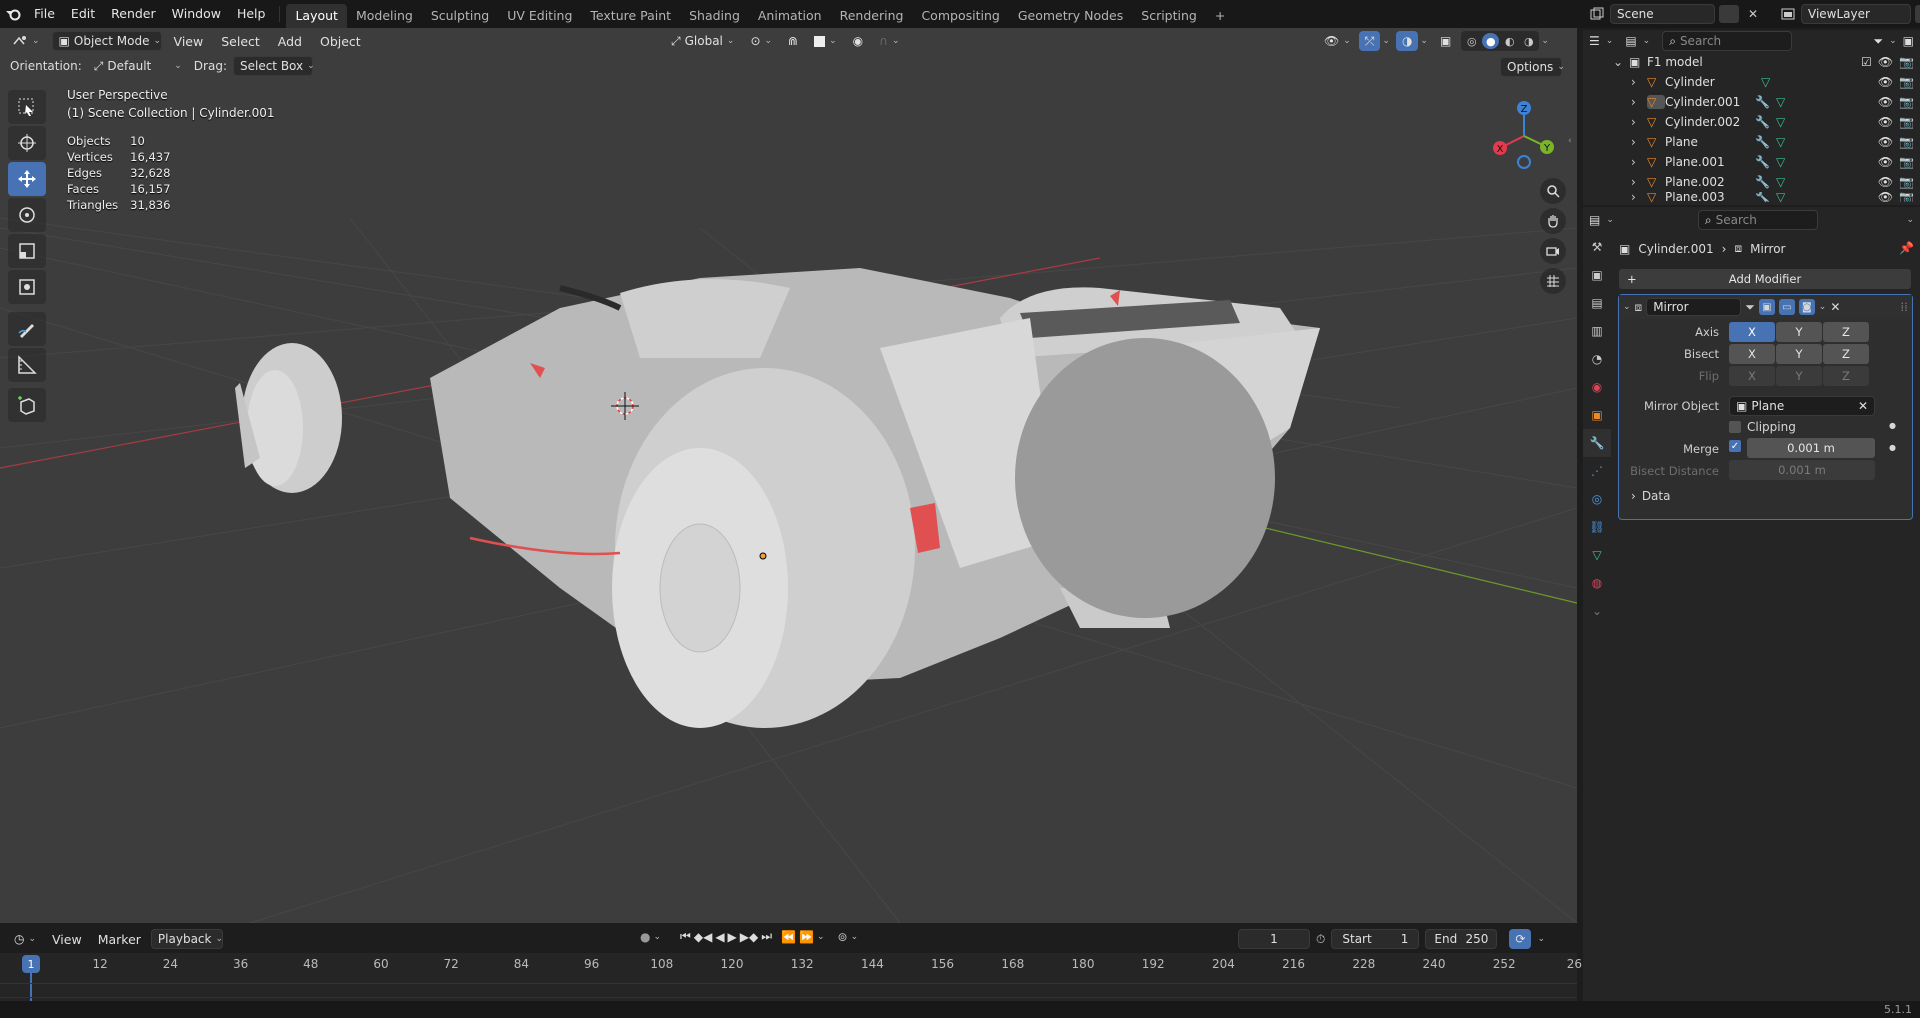  What do you see at coordinates (1169, 16) in the screenshot?
I see `tab-scripting: Scripting` at bounding box center [1169, 16].